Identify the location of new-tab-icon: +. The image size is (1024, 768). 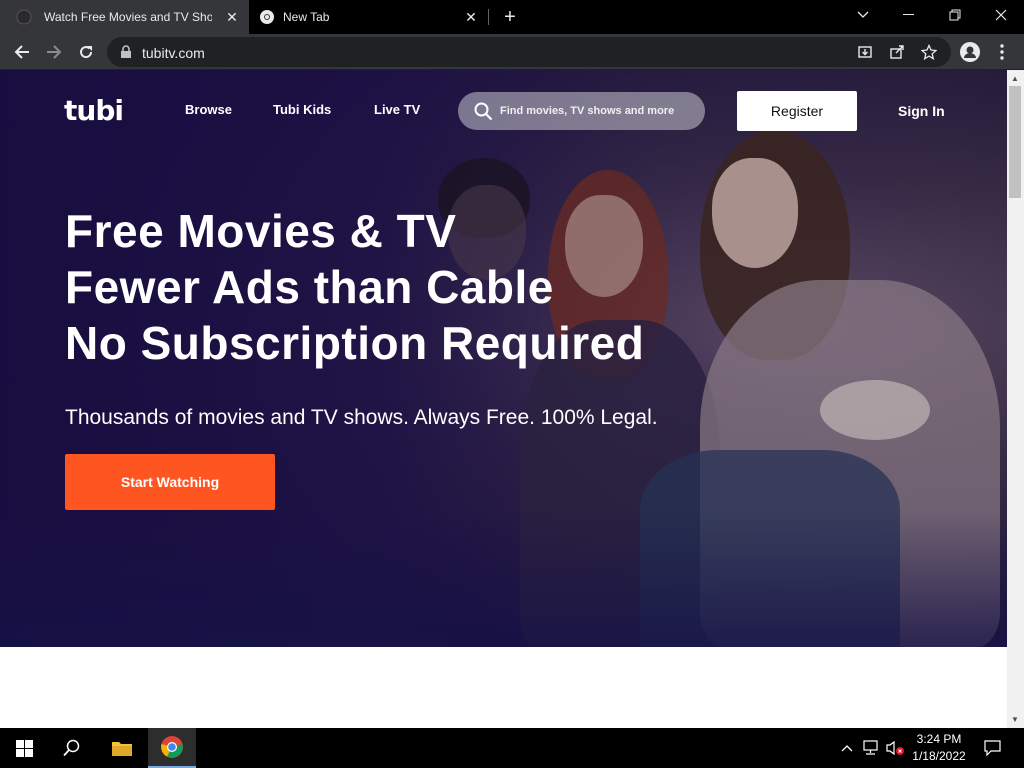
(510, 17).